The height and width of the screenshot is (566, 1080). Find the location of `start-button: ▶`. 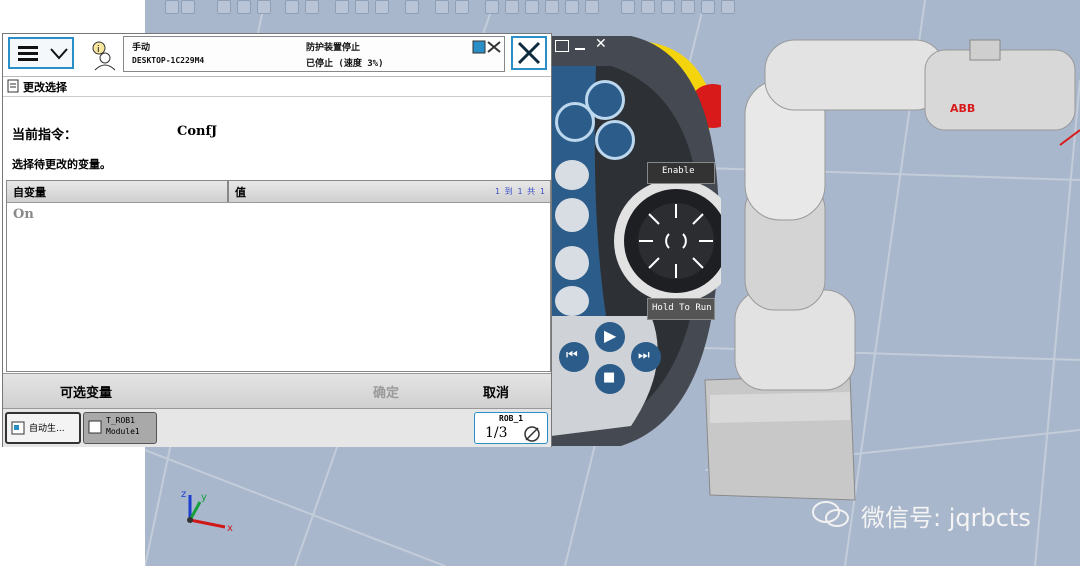

start-button: ▶ is located at coordinates (610, 337).